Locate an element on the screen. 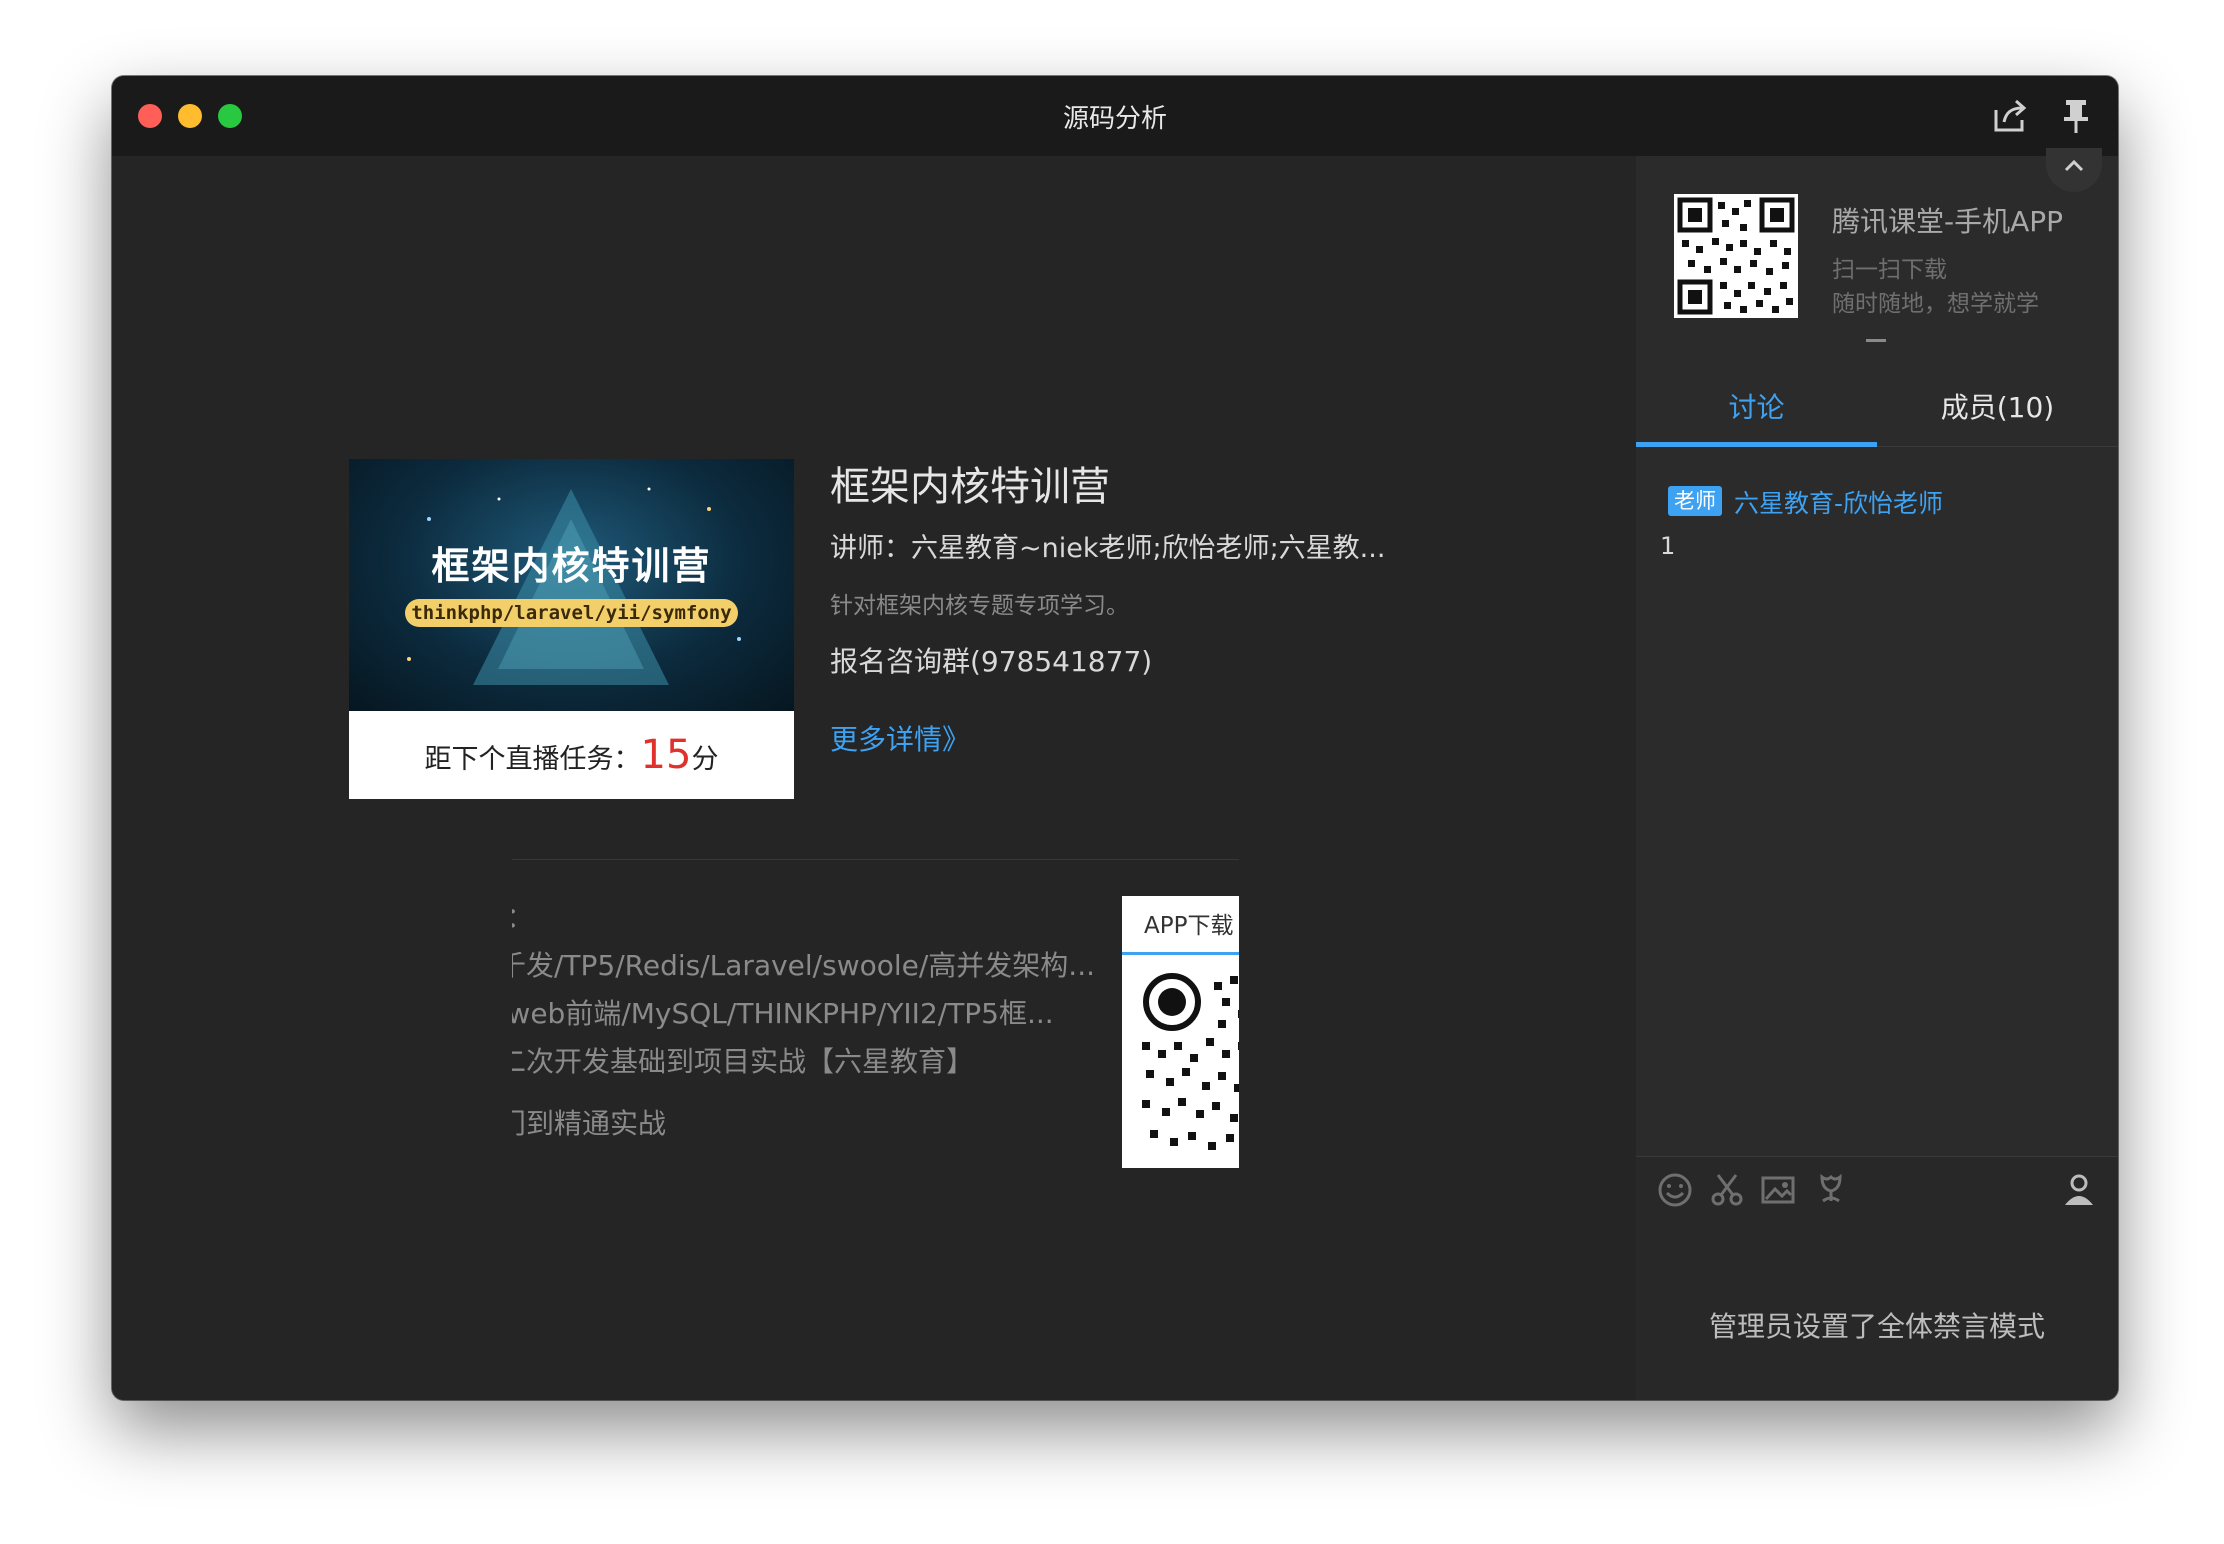 The width and height of the screenshot is (2224, 1544). message-content: 1 is located at coordinates (1668, 546).